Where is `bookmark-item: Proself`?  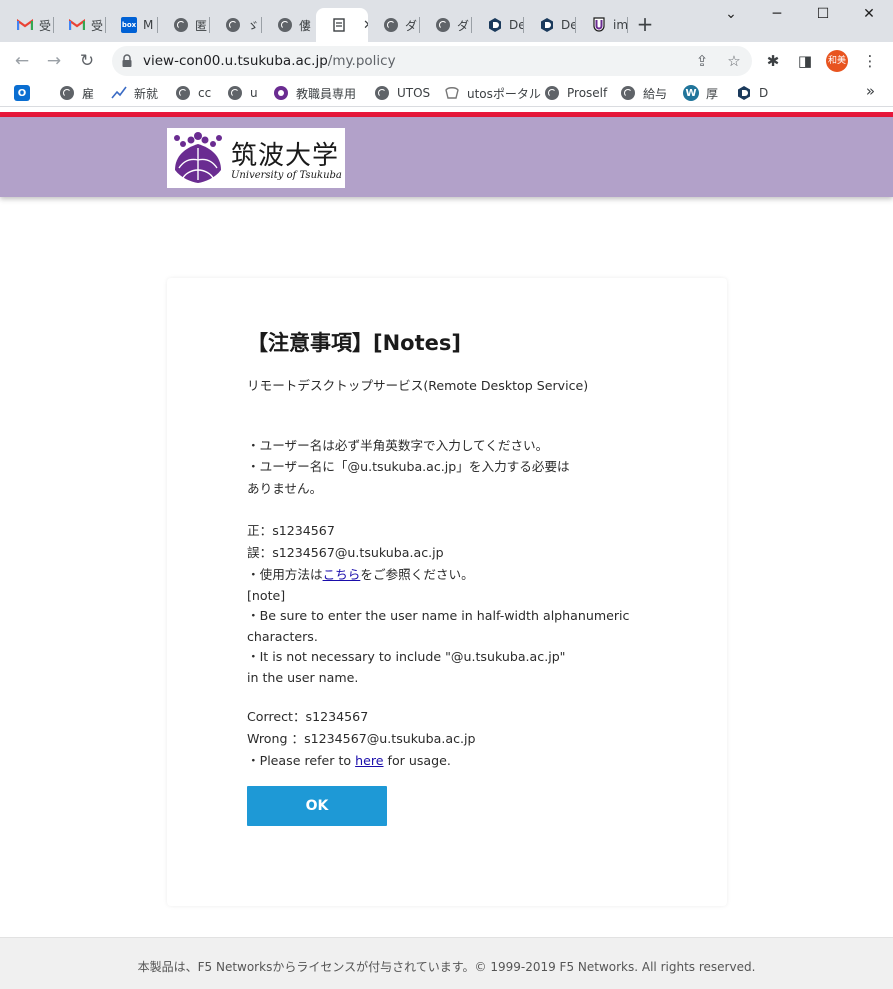
bookmark-item: Proself is located at coordinates (575, 93).